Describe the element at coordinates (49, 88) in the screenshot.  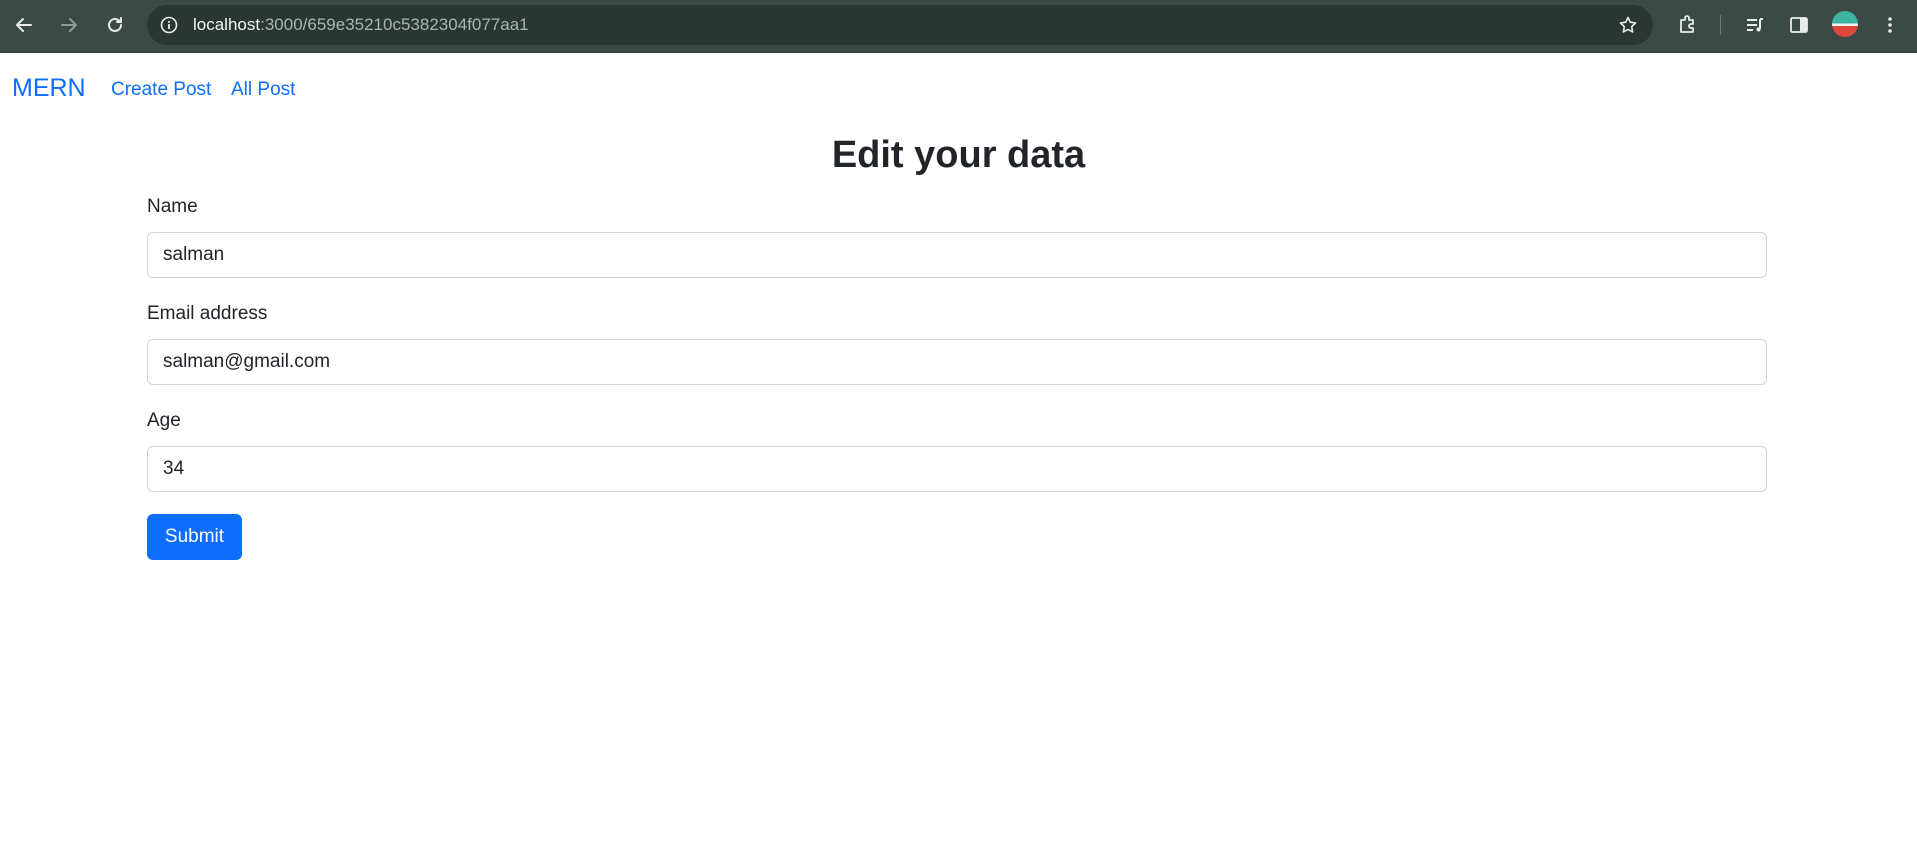
I see `brand-link: MERN` at that location.